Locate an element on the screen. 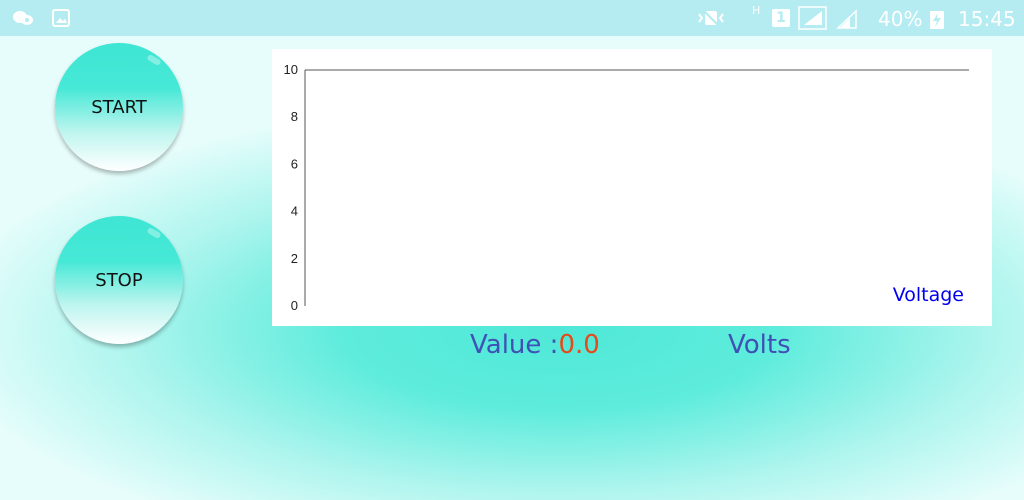  clock: 15:45 is located at coordinates (987, 19).